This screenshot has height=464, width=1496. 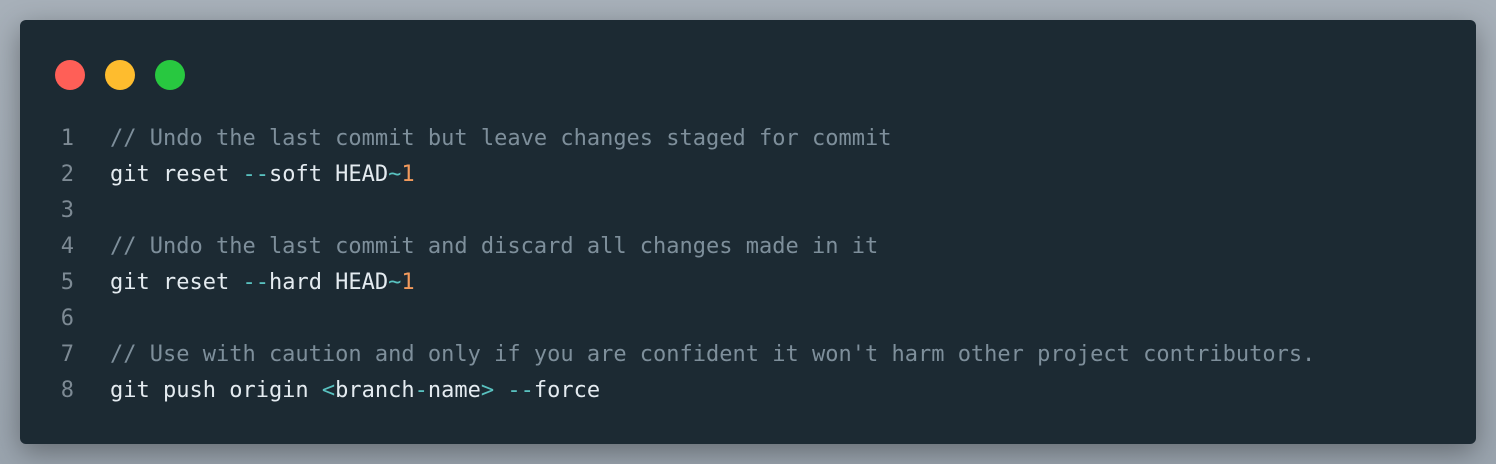 What do you see at coordinates (67, 246) in the screenshot?
I see `line-number: 4` at bounding box center [67, 246].